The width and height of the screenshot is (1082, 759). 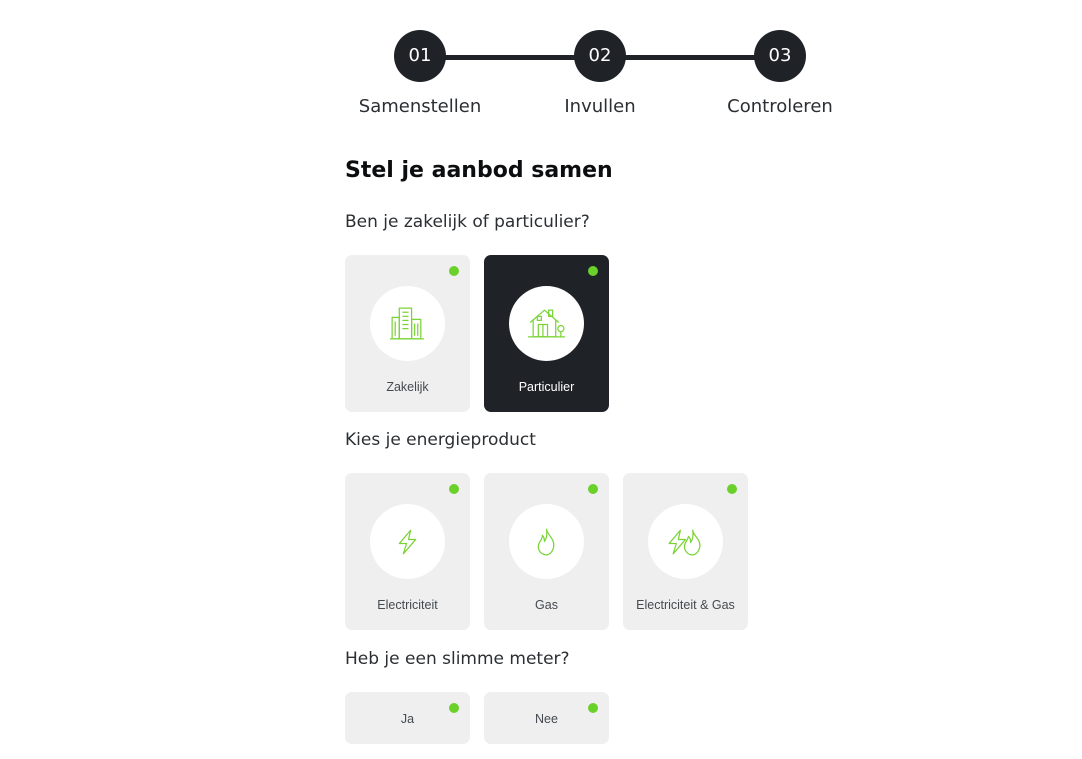 What do you see at coordinates (477, 333) in the screenshot?
I see `customer-type-options: Zakelijk Particulier` at bounding box center [477, 333].